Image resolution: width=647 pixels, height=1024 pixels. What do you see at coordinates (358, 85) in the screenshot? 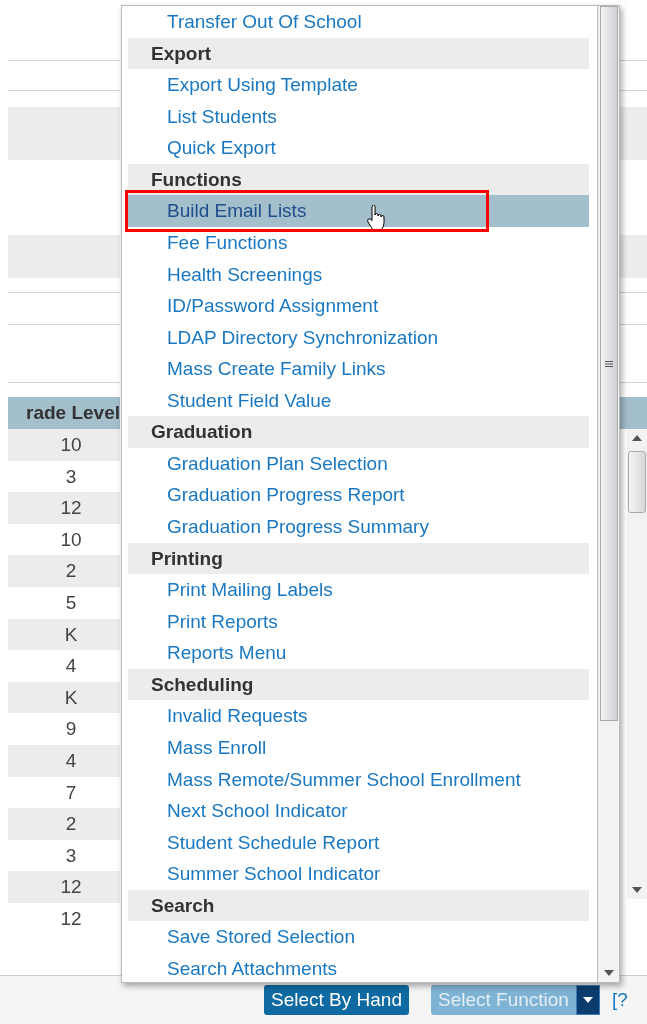
I see `menu-item: Export Using Template` at bounding box center [358, 85].